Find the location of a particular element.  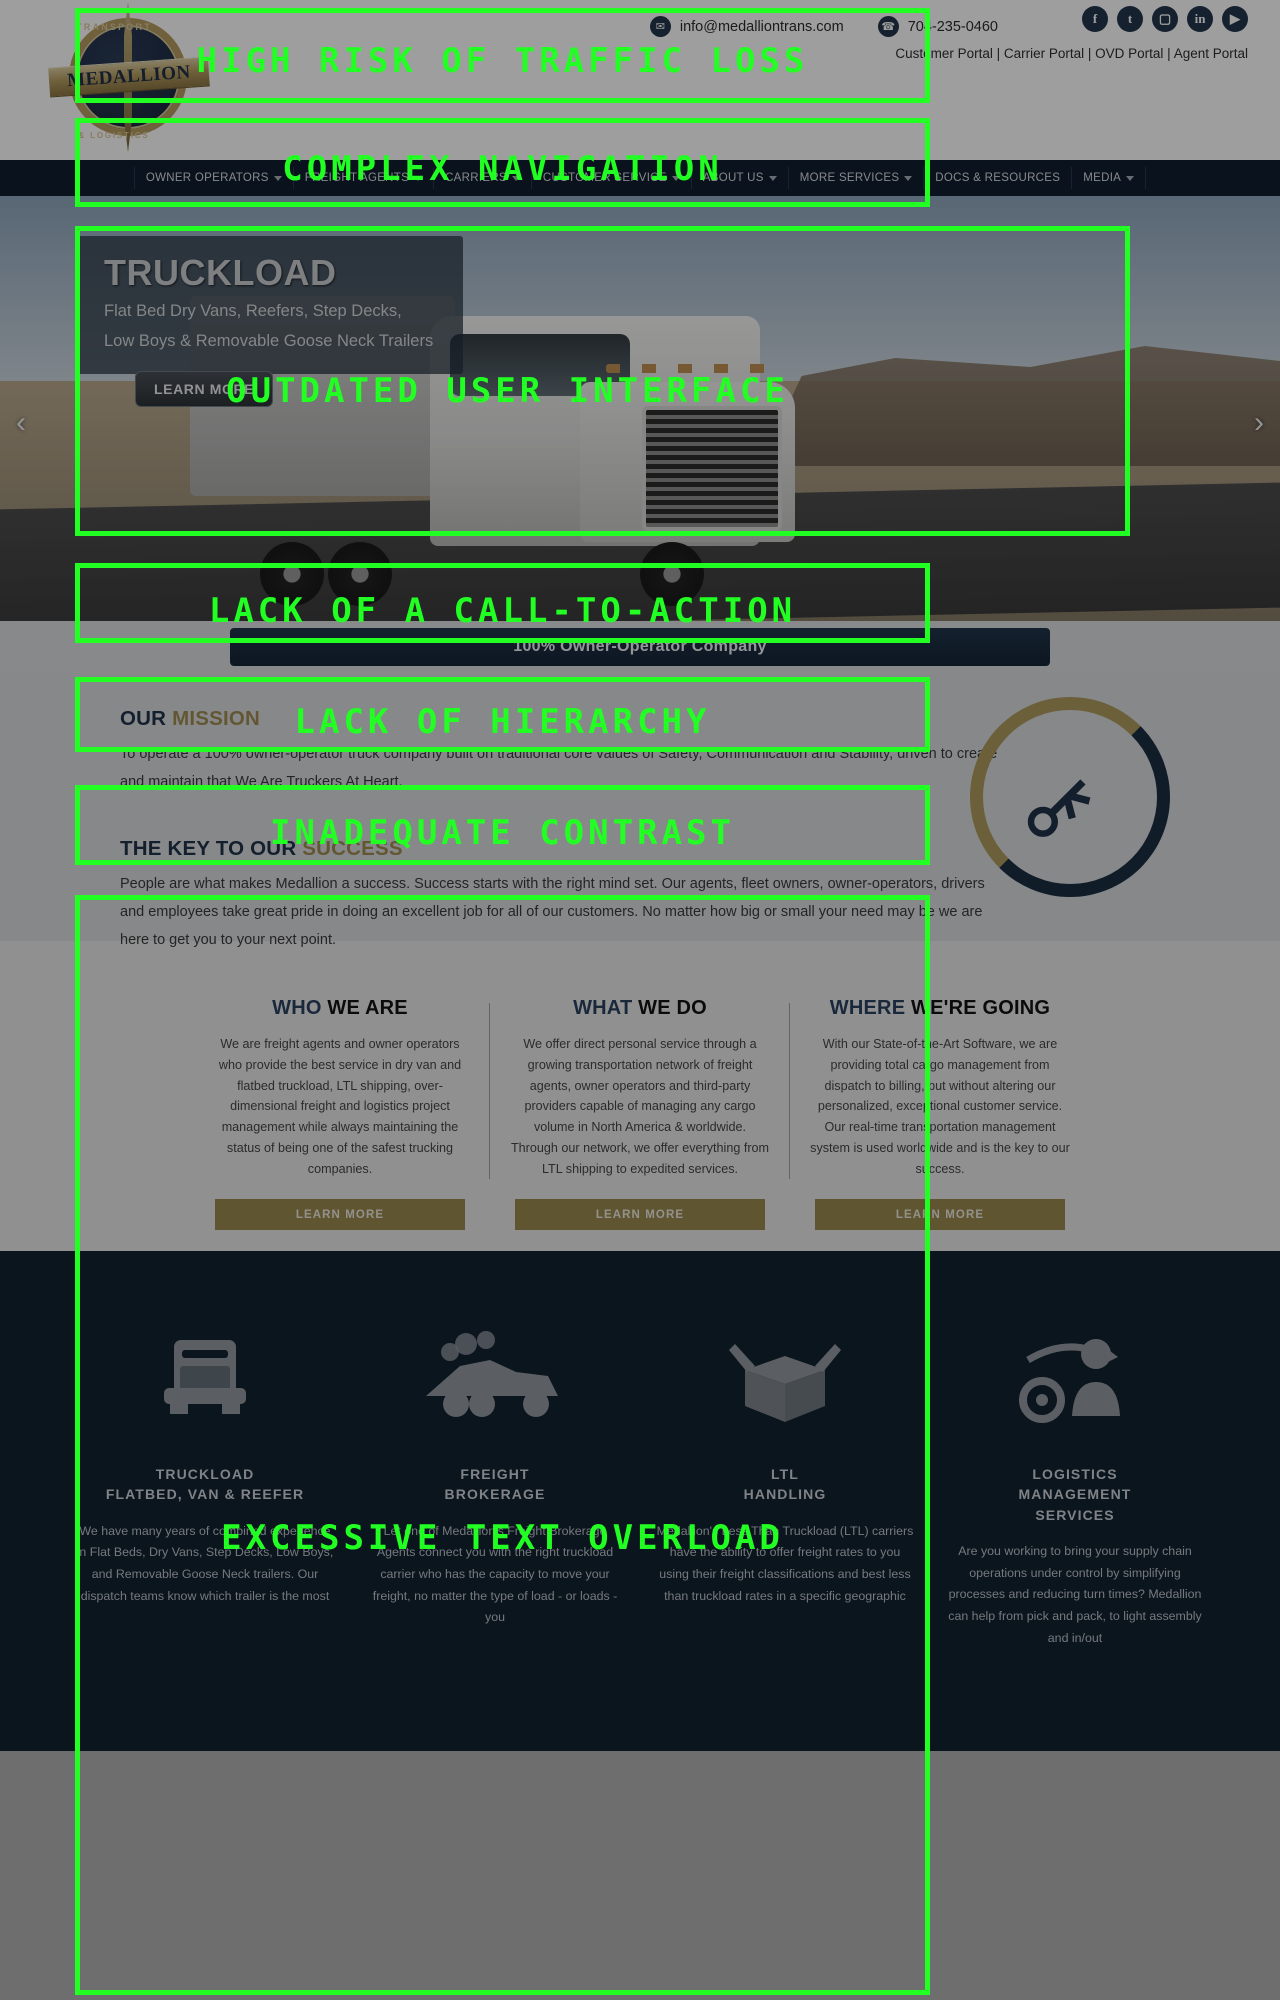

instagram-icon: ▢ is located at coordinates (1165, 19).